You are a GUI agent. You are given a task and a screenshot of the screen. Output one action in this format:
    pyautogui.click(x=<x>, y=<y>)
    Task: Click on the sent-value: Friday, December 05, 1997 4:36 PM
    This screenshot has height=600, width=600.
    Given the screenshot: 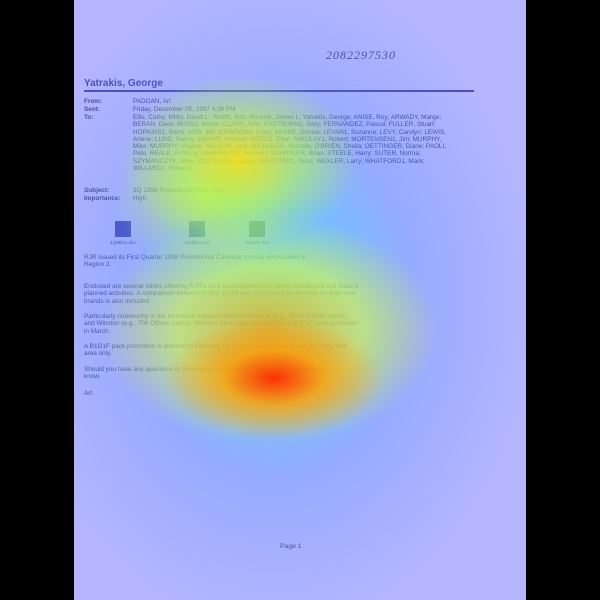 What is the action you would take?
    pyautogui.click(x=184, y=109)
    